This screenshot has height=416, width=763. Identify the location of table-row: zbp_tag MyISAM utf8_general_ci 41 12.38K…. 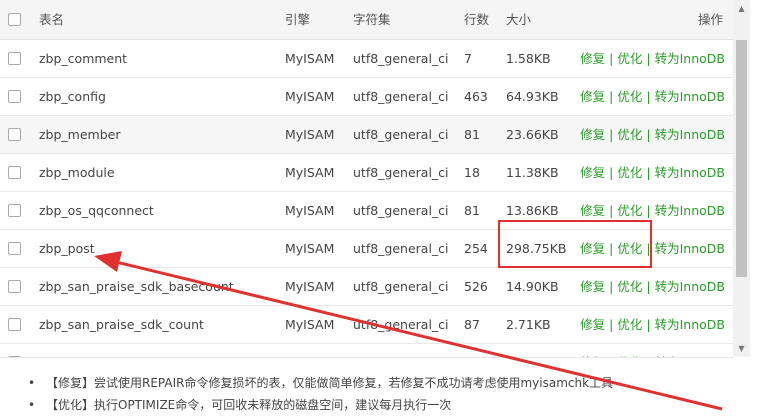
(366, 350).